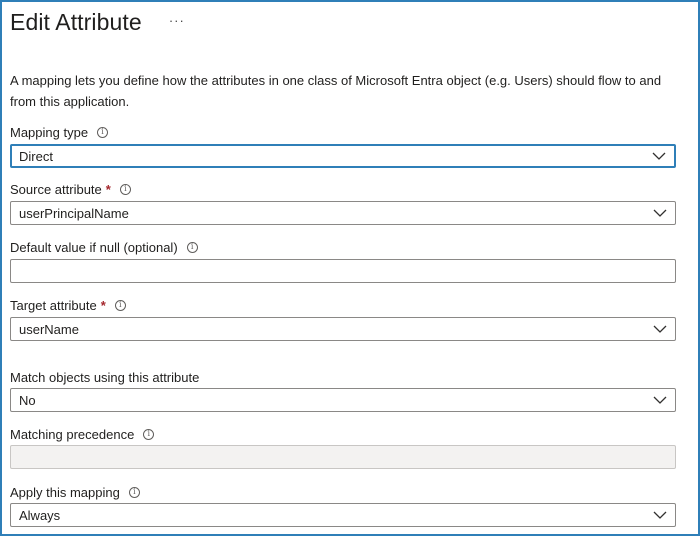 The width and height of the screenshot is (700, 536). What do you see at coordinates (49, 132) in the screenshot?
I see `mapping-type-label-text: Mapping type` at bounding box center [49, 132].